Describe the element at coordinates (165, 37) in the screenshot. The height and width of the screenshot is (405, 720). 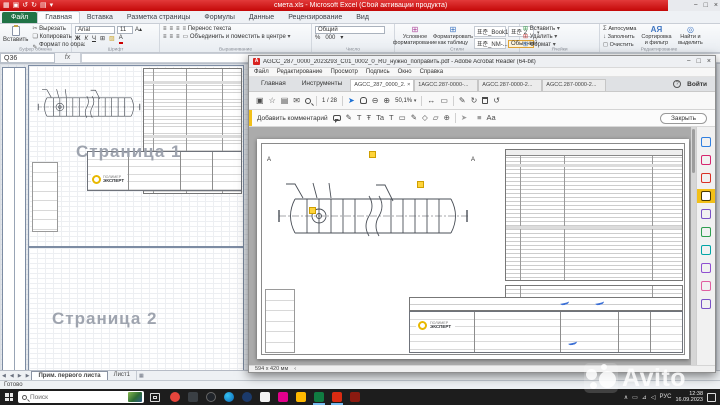
I see `align-left-button: ≡` at that location.